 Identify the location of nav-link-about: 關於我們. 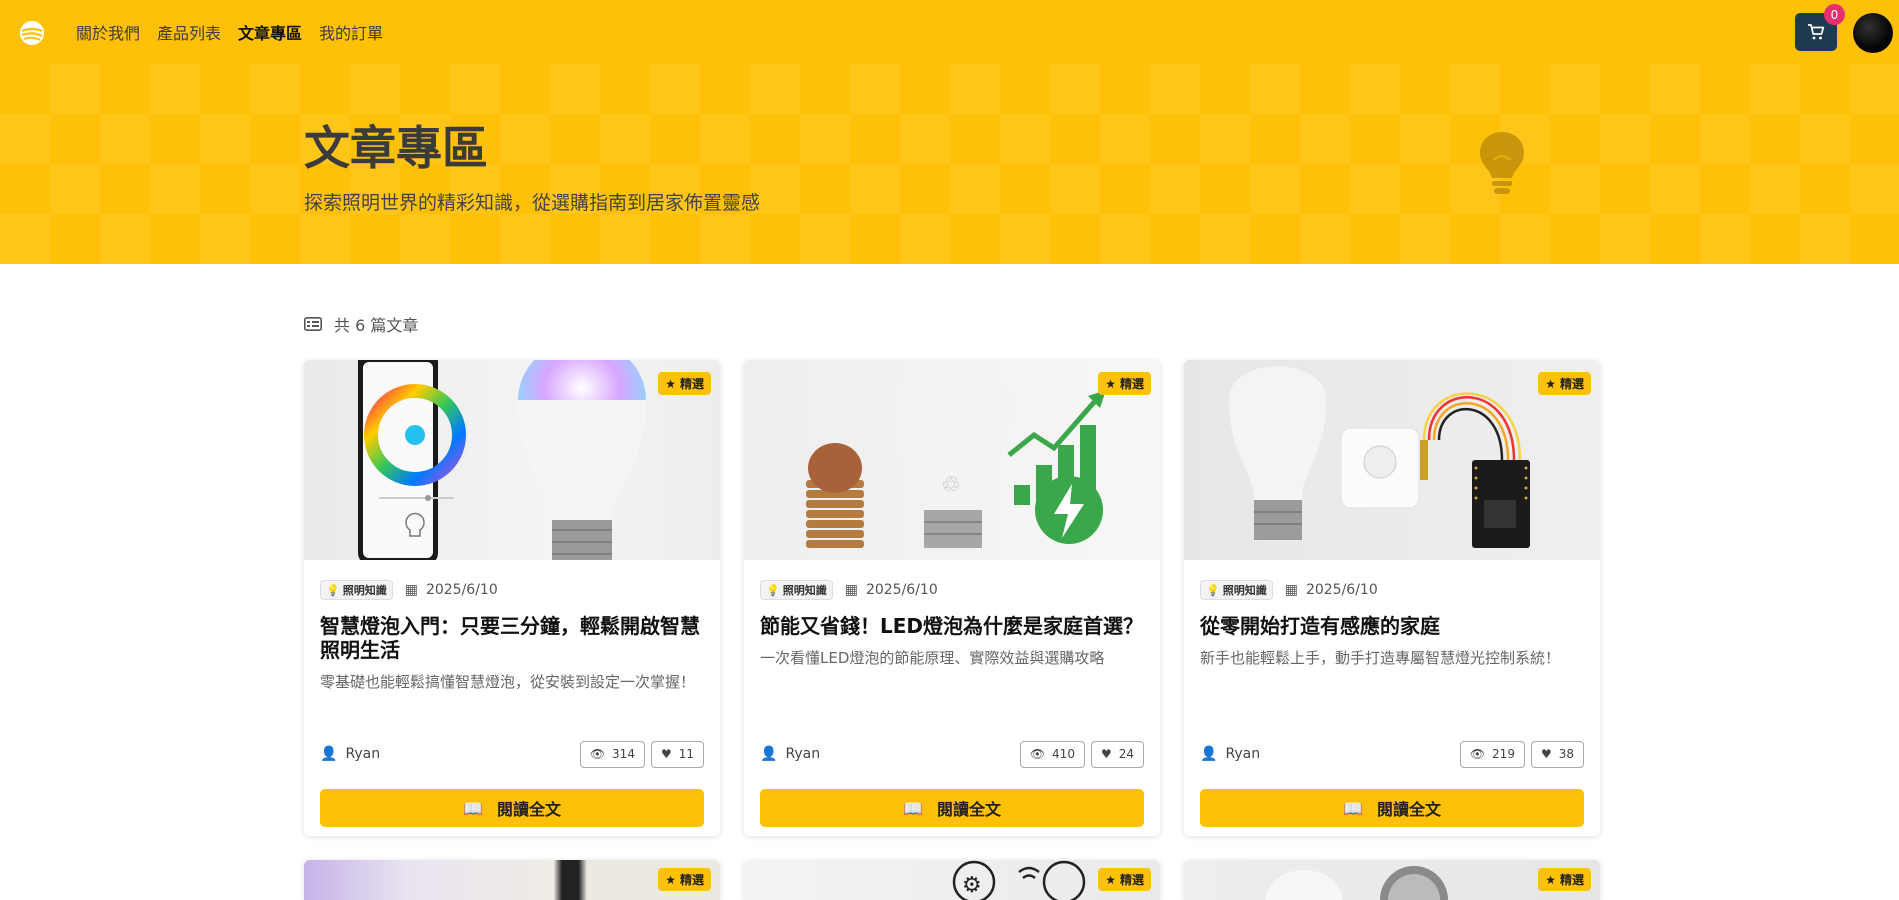
(108, 32).